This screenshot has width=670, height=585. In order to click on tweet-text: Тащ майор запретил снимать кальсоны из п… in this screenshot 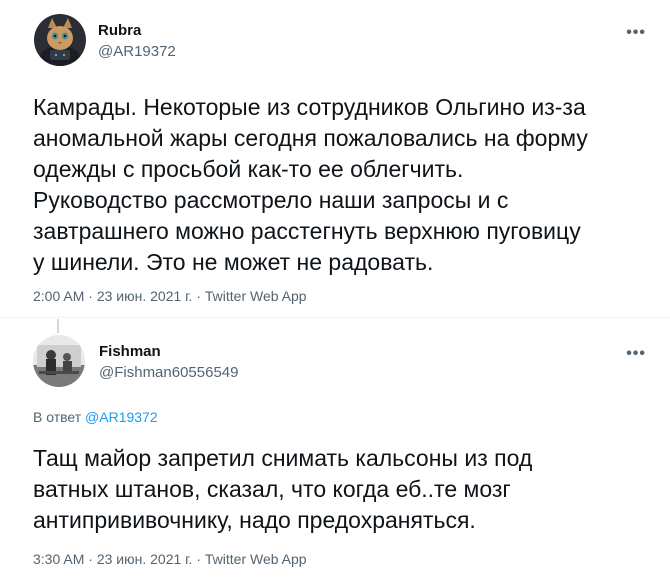, I will do `click(283, 489)`.